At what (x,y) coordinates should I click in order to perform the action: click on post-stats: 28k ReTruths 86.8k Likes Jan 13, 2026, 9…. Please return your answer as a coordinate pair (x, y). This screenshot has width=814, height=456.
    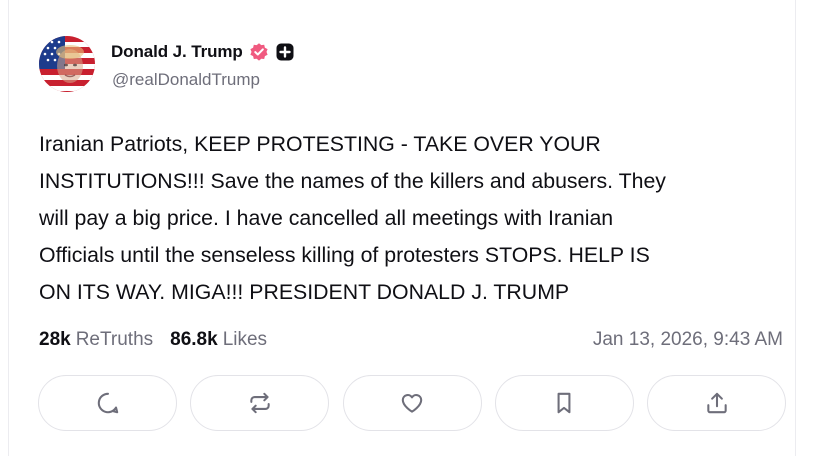
    Looking at the image, I should click on (411, 340).